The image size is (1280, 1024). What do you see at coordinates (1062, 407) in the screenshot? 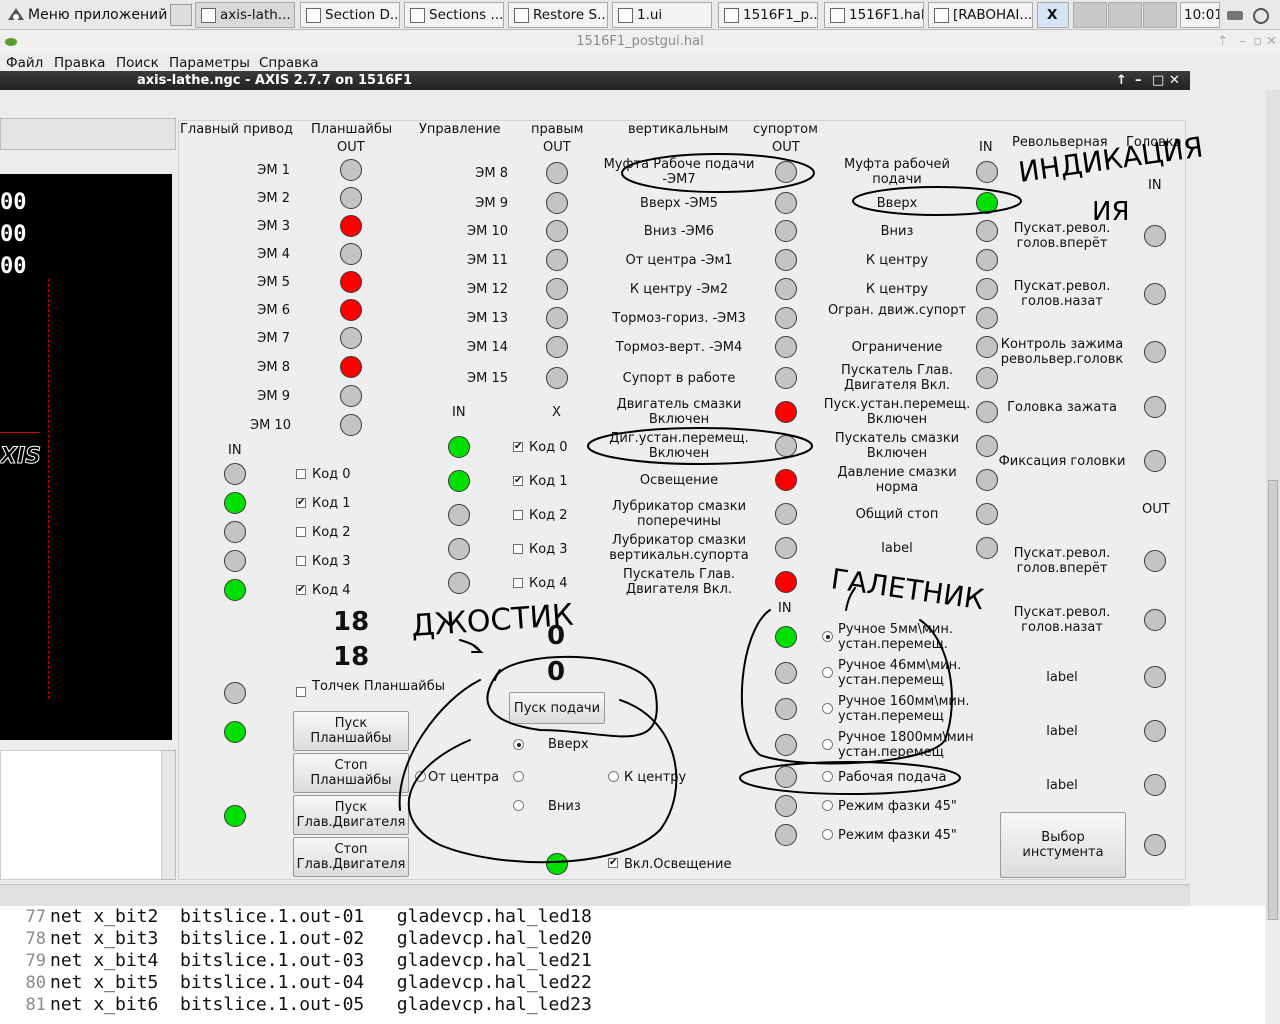
I see `turret-in-label: Головка зажата` at bounding box center [1062, 407].